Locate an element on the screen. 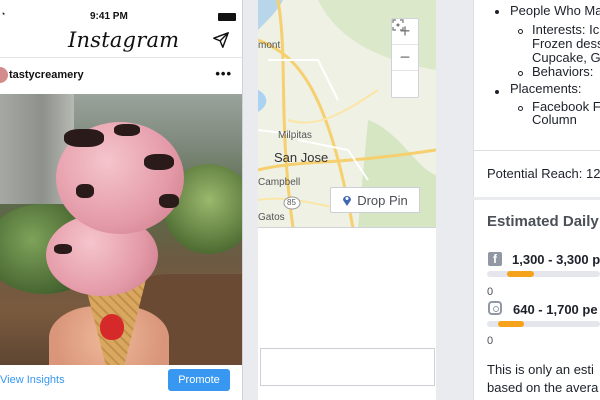 This screenshot has width=600, height=400. audience-interests-line3: Cupcake, G is located at coordinates (566, 57).